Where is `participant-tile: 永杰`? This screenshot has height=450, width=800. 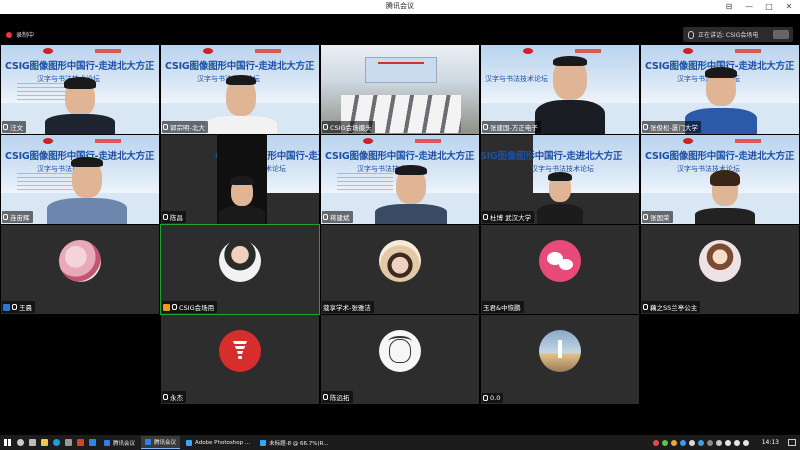
participant-tile: 永杰 is located at coordinates (240, 359).